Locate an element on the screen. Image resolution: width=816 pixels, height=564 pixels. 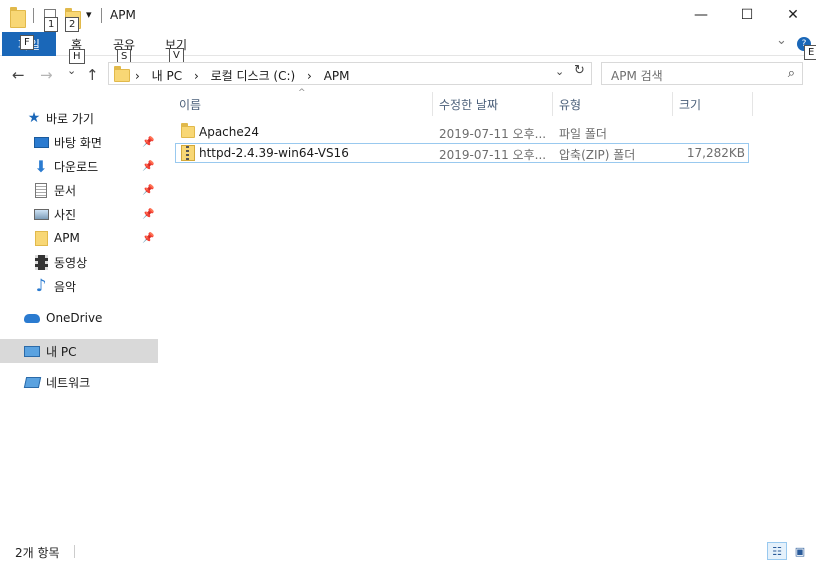
nav-label: 네트워크 is located at coordinates (68, 382).